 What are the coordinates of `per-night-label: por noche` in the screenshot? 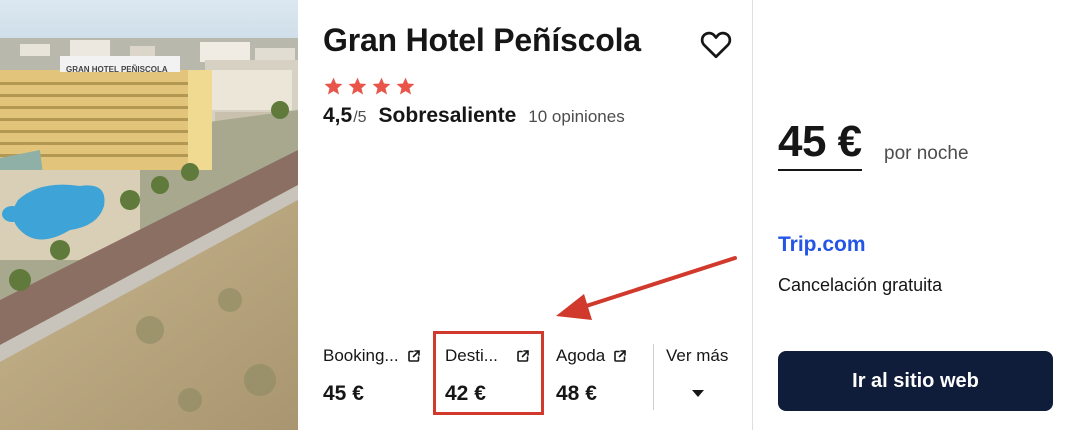 It's located at (926, 153).